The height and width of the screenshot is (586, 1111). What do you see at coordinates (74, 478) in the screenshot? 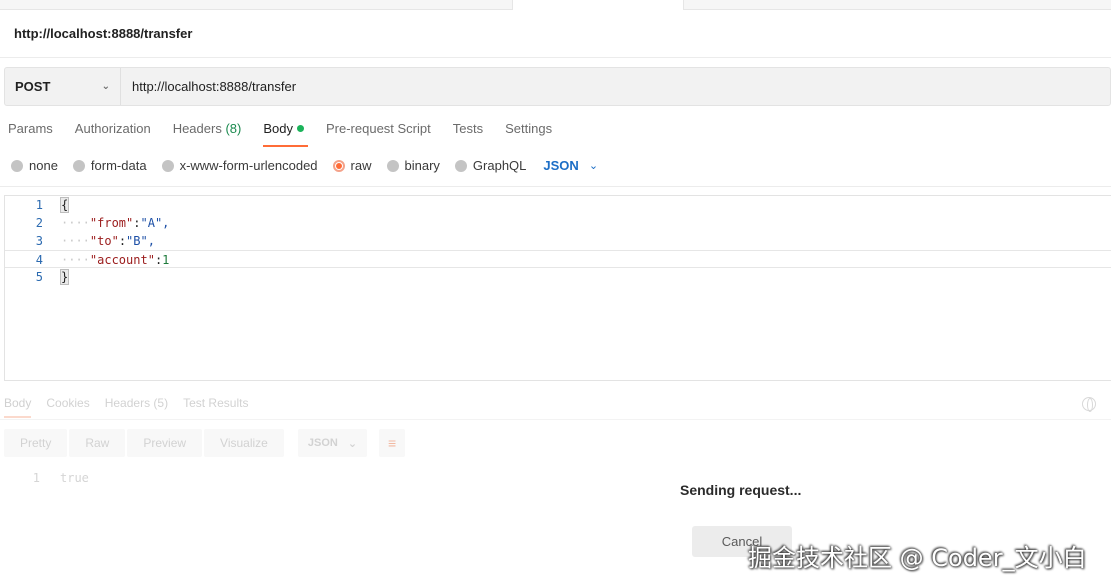
I see `response-value: true` at bounding box center [74, 478].